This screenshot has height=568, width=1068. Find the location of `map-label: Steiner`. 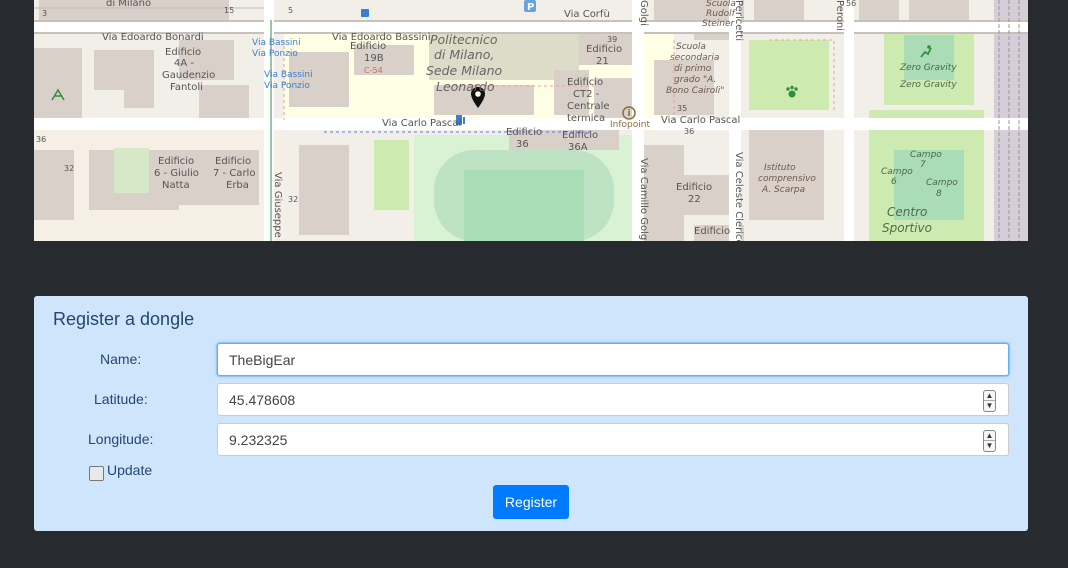

map-label: Steiner is located at coordinates (718, 24).